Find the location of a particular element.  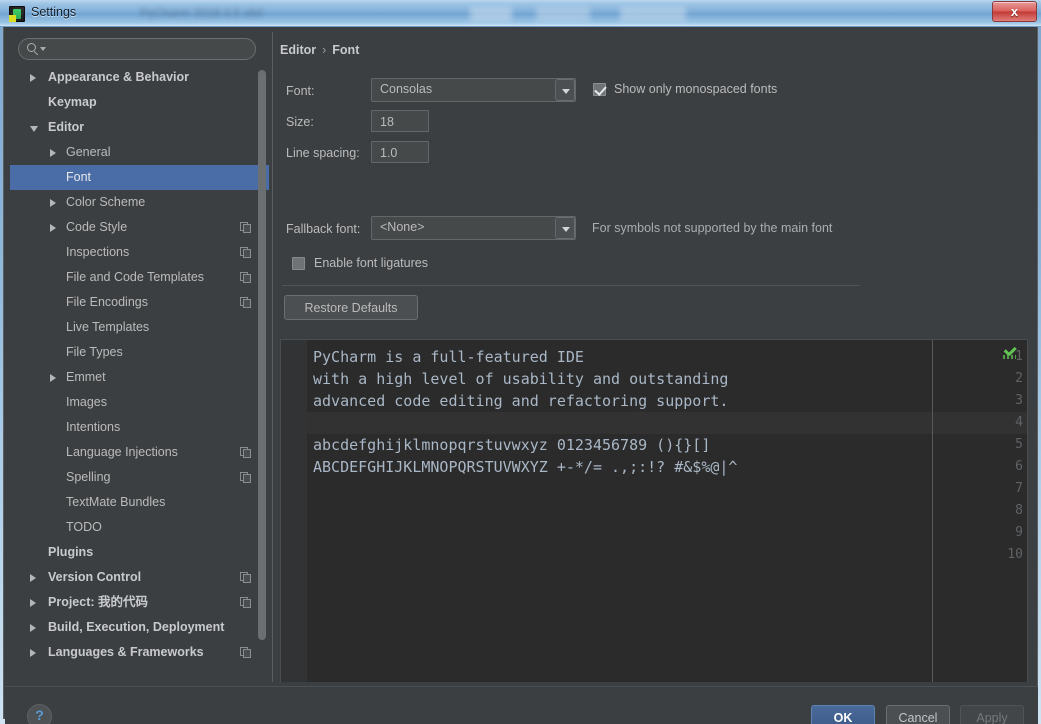

sidebar-item-emmet: Emmet is located at coordinates (139, 377).